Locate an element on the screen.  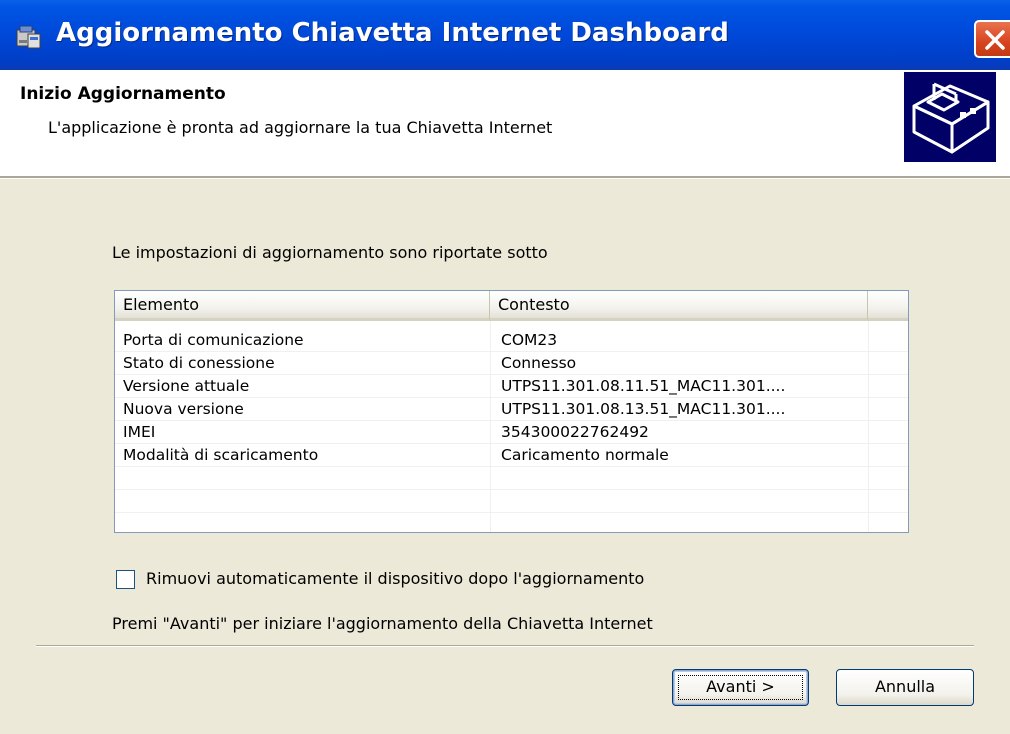
cell-context: COM23 is located at coordinates (529, 340).